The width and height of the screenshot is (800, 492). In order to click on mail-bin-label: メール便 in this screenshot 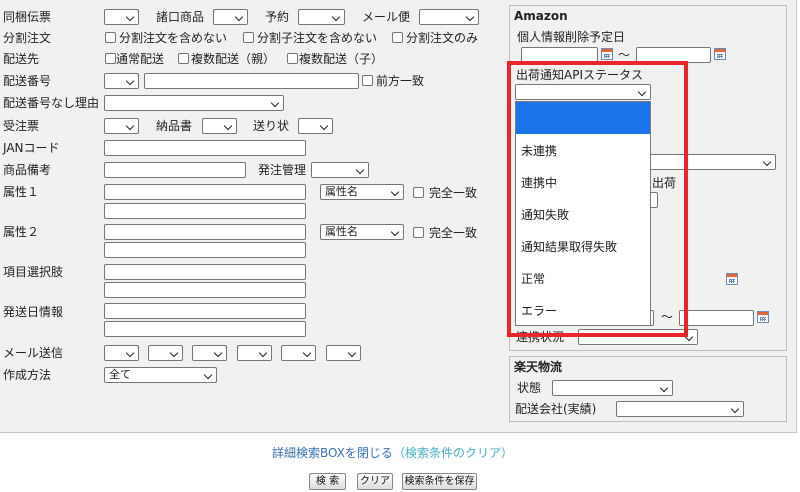, I will do `click(386, 17)`.